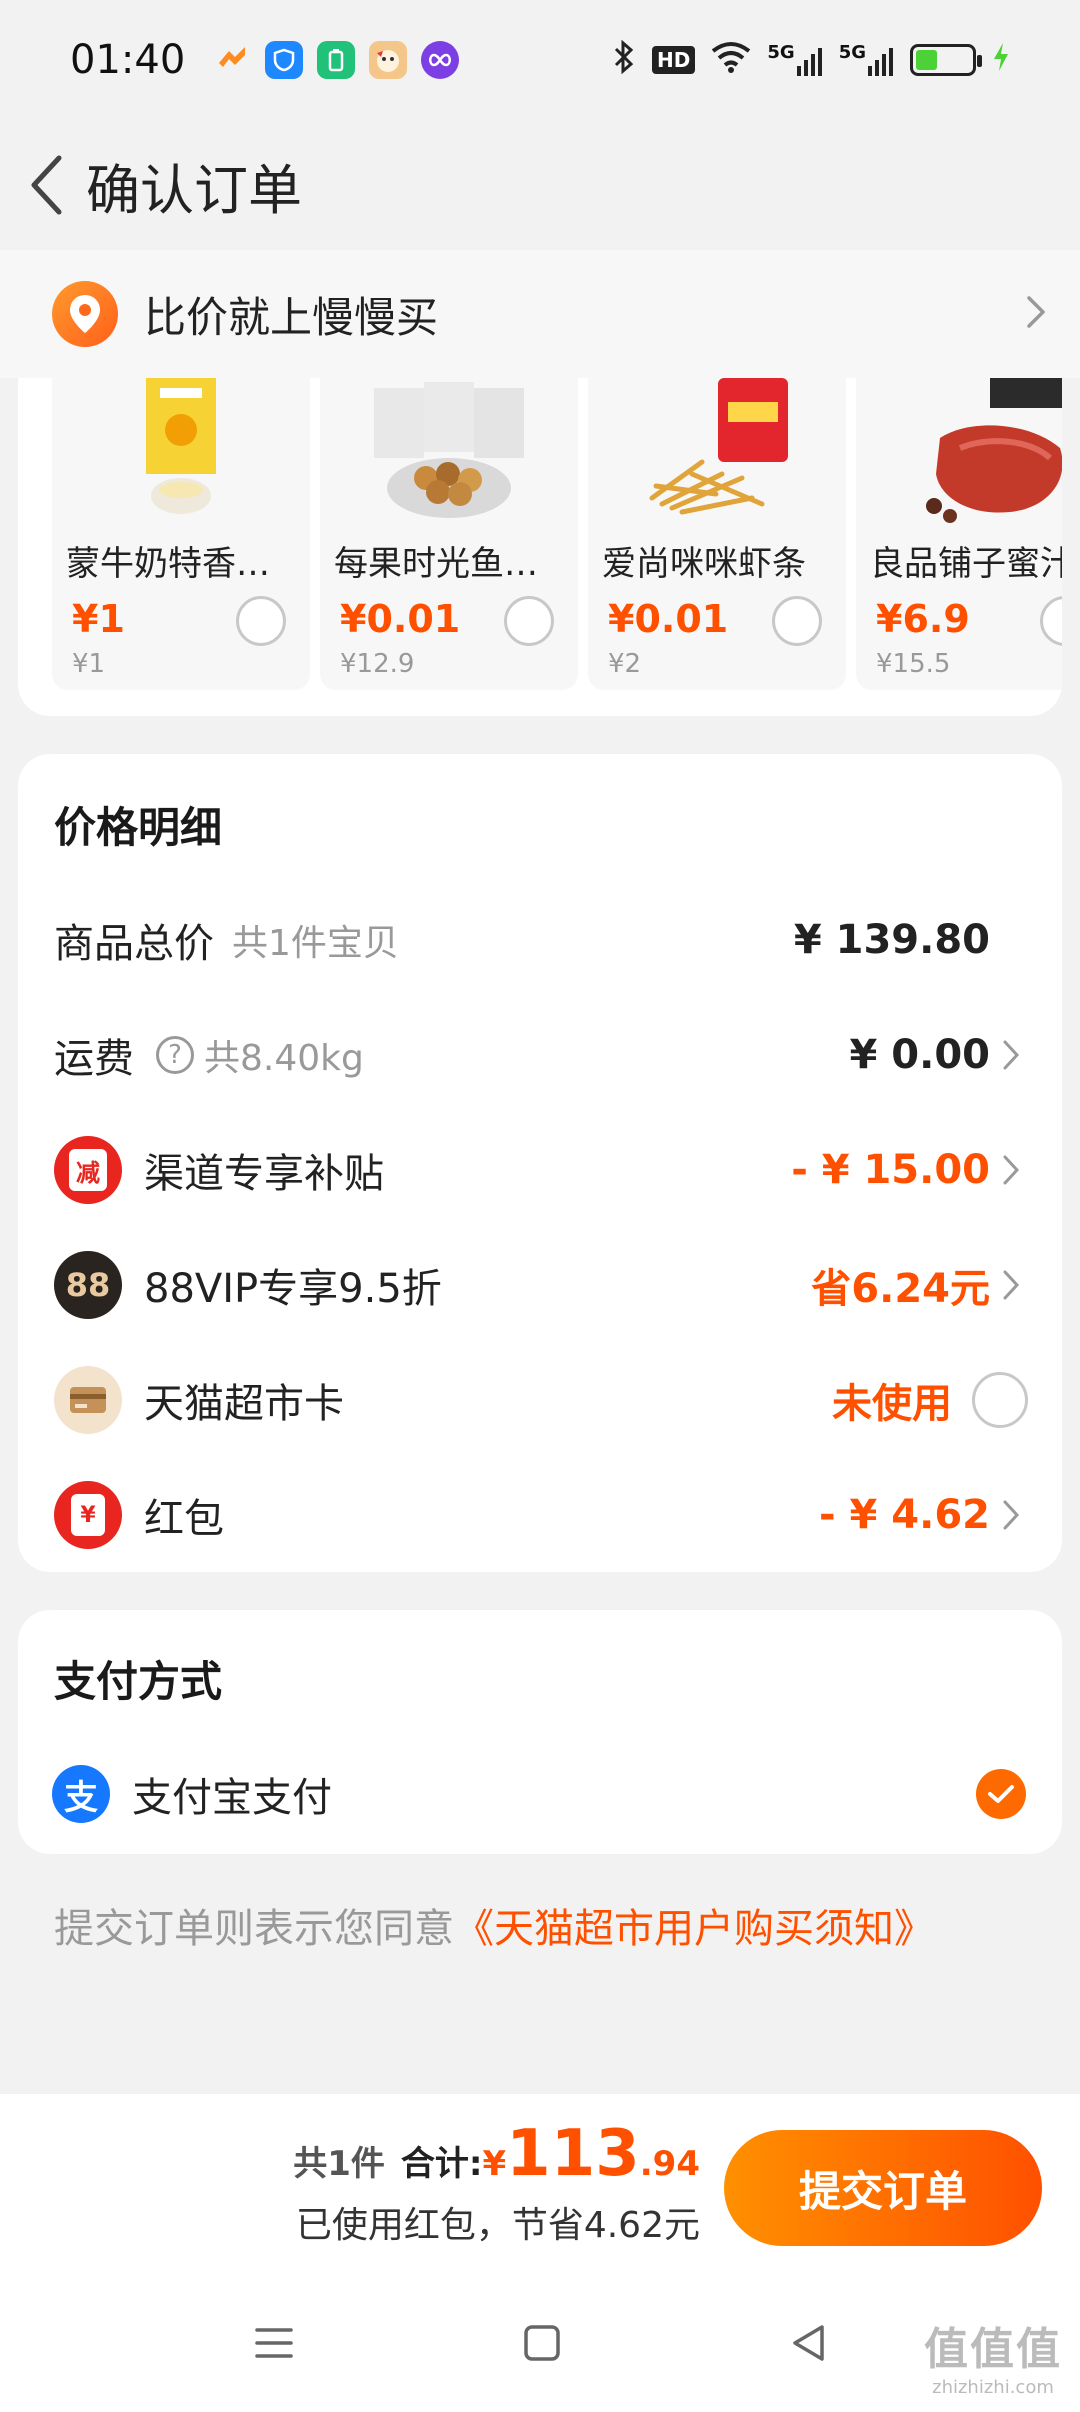  Describe the element at coordinates (717, 453) in the screenshot. I see `product-image-shrimp-sticks` at that location.